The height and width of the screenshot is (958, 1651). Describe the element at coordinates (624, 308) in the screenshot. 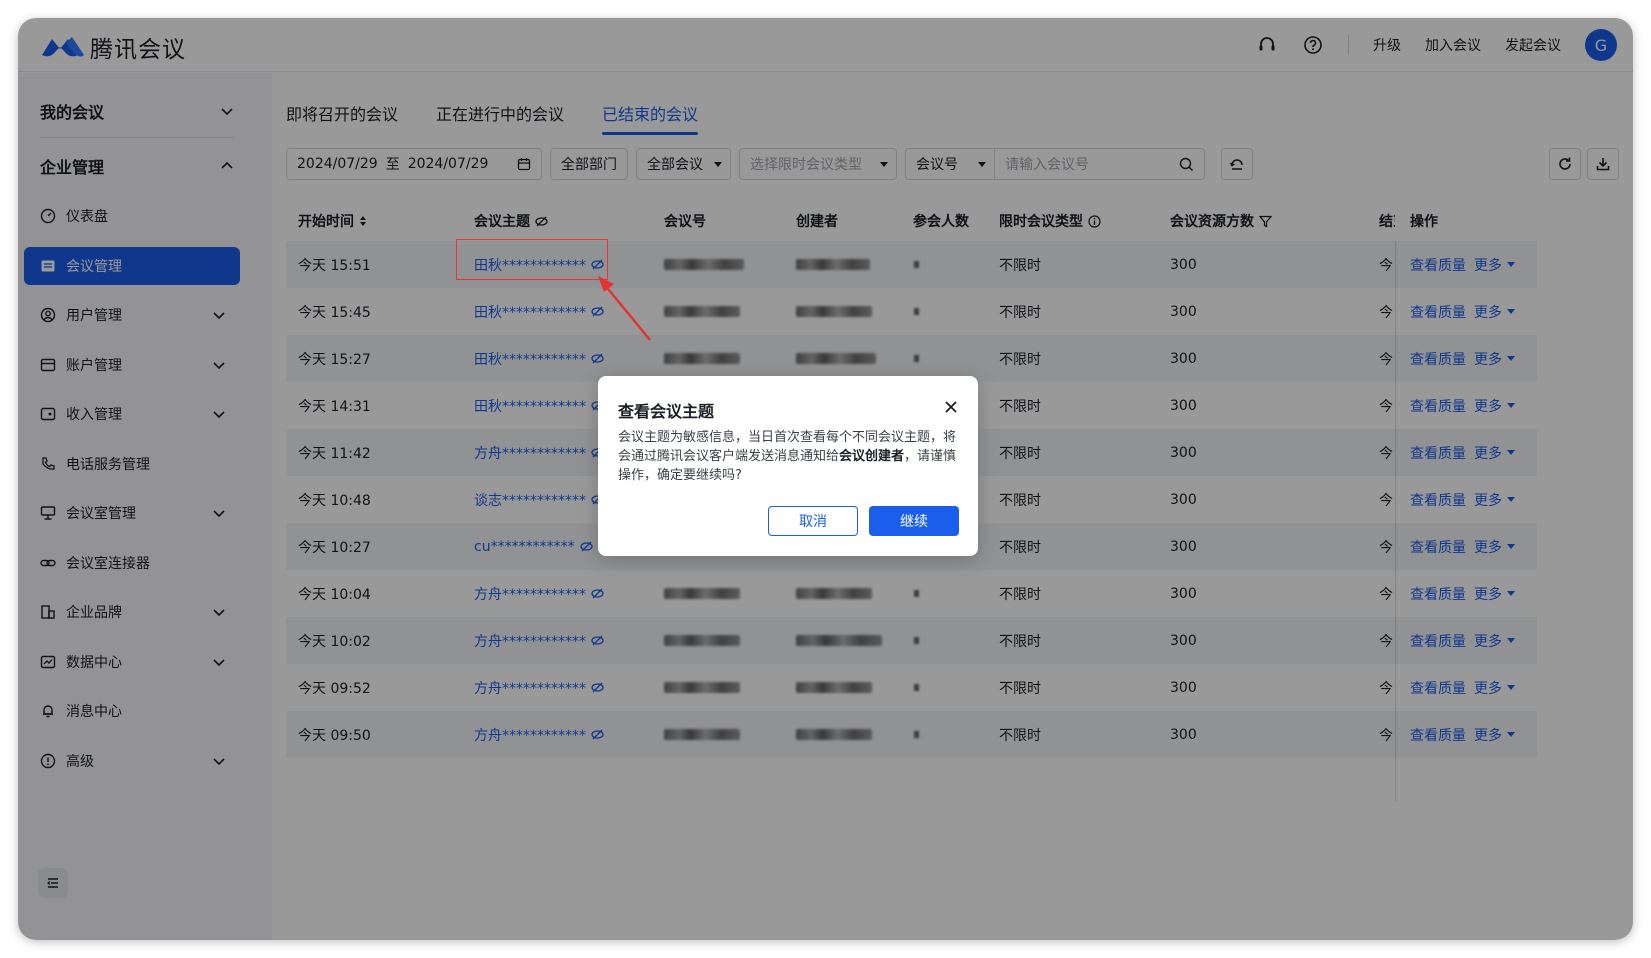

I see `annotation-arrow-icon` at that location.